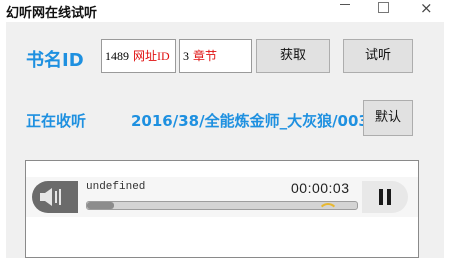  I want to click on book-id-value: 1489, so click(117, 56).